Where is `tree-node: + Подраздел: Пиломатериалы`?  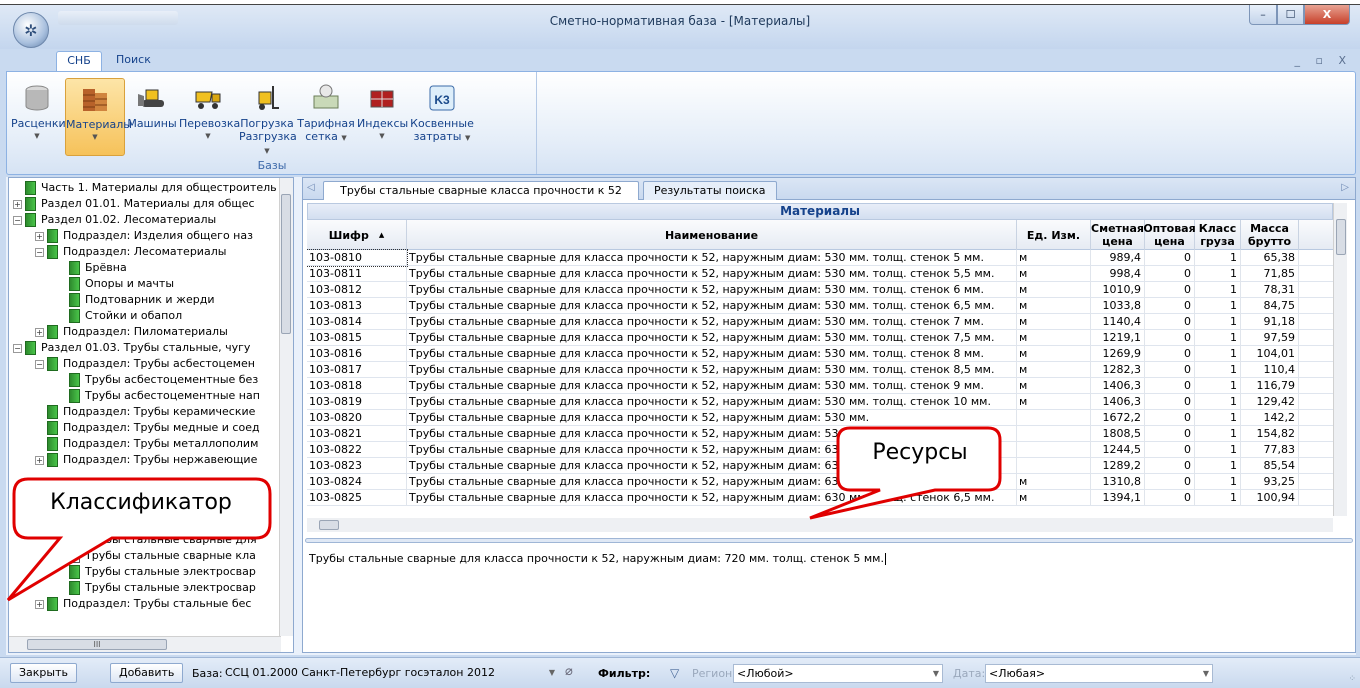
tree-node: + Подраздел: Пиломатериалы is located at coordinates (144, 332).